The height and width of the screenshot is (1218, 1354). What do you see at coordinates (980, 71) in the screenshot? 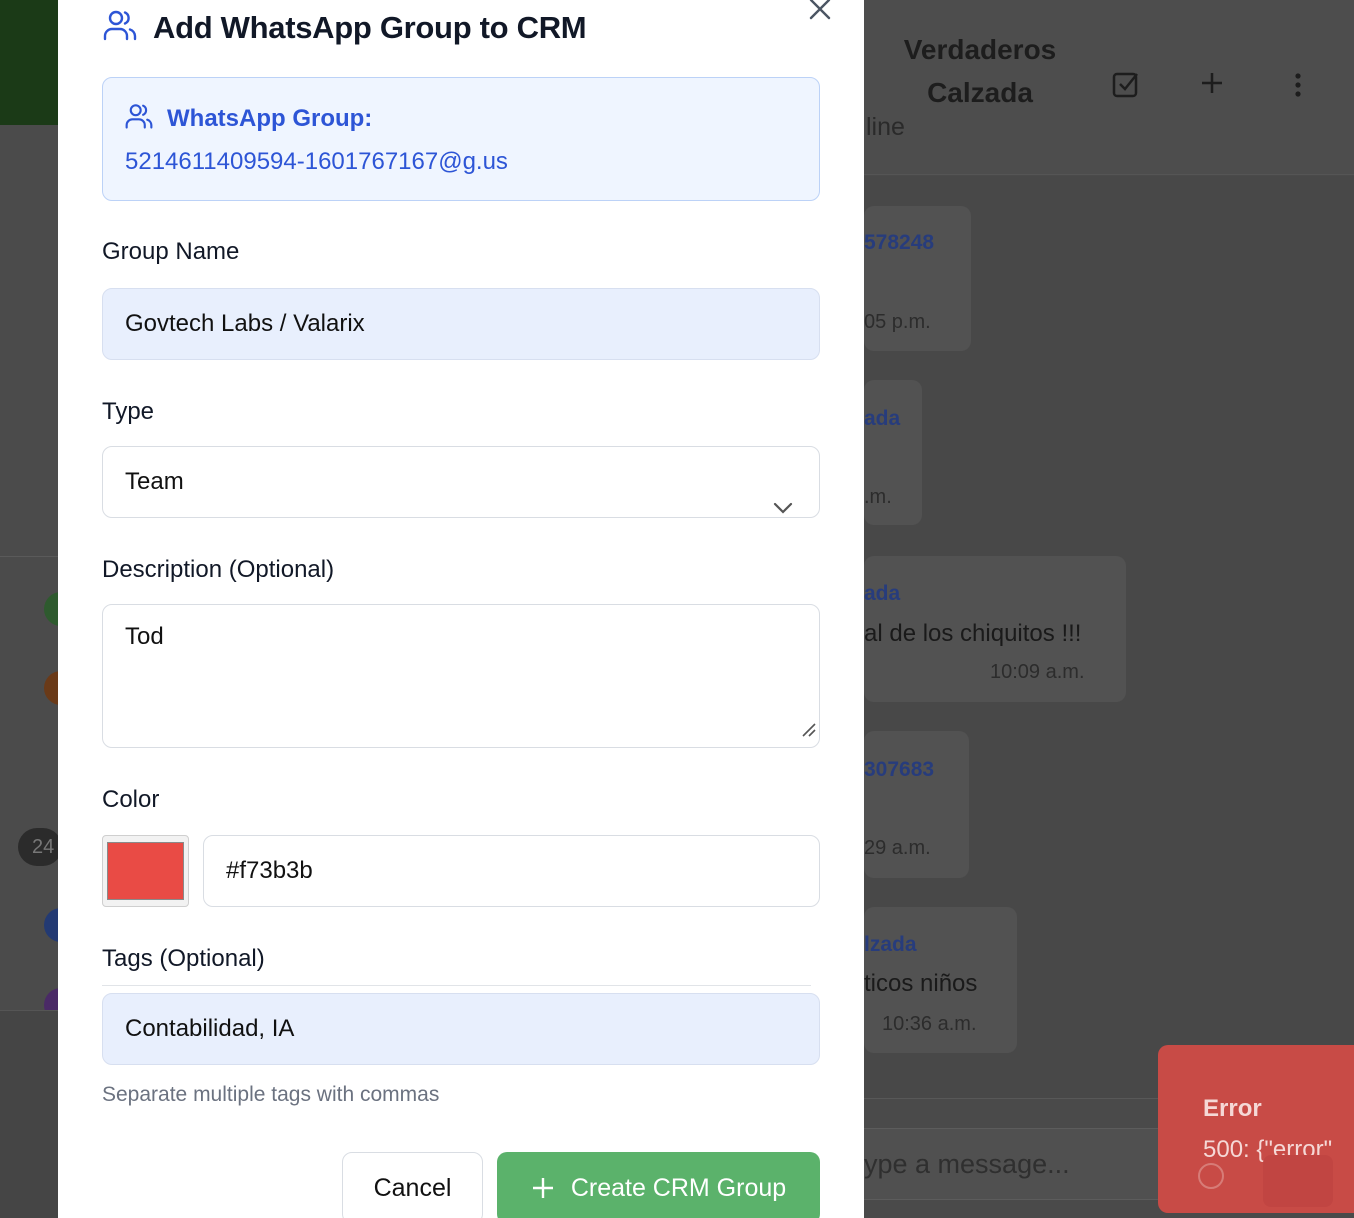
I see `chat-title: Verdaderos Calzada` at bounding box center [980, 71].